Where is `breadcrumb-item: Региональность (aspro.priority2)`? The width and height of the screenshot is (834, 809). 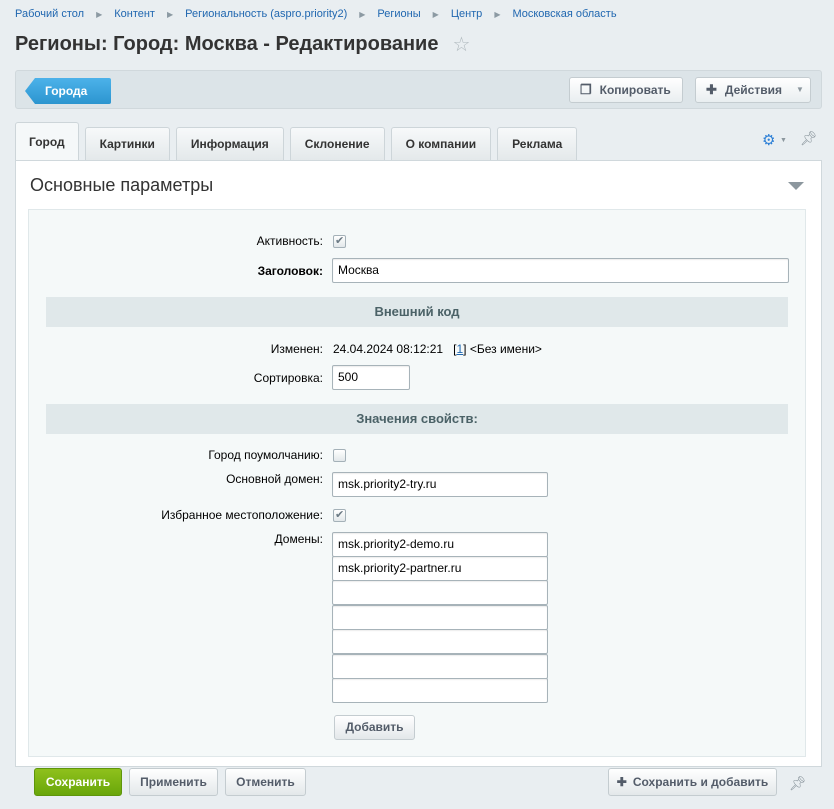
breadcrumb-item: Региональность (aspro.priority2) is located at coordinates (266, 14).